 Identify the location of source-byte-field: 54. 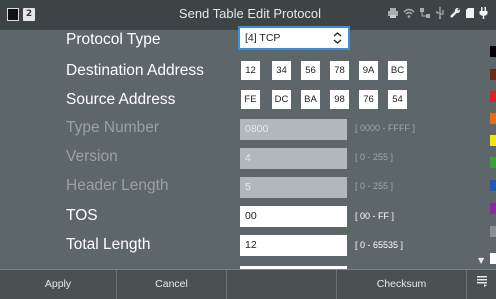
(397, 99).